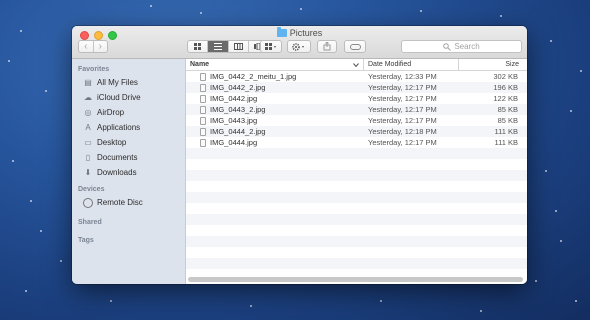 The height and width of the screenshot is (320, 590). What do you see at coordinates (128, 202) in the screenshot?
I see `sidebar-item: Remote Disc` at bounding box center [128, 202].